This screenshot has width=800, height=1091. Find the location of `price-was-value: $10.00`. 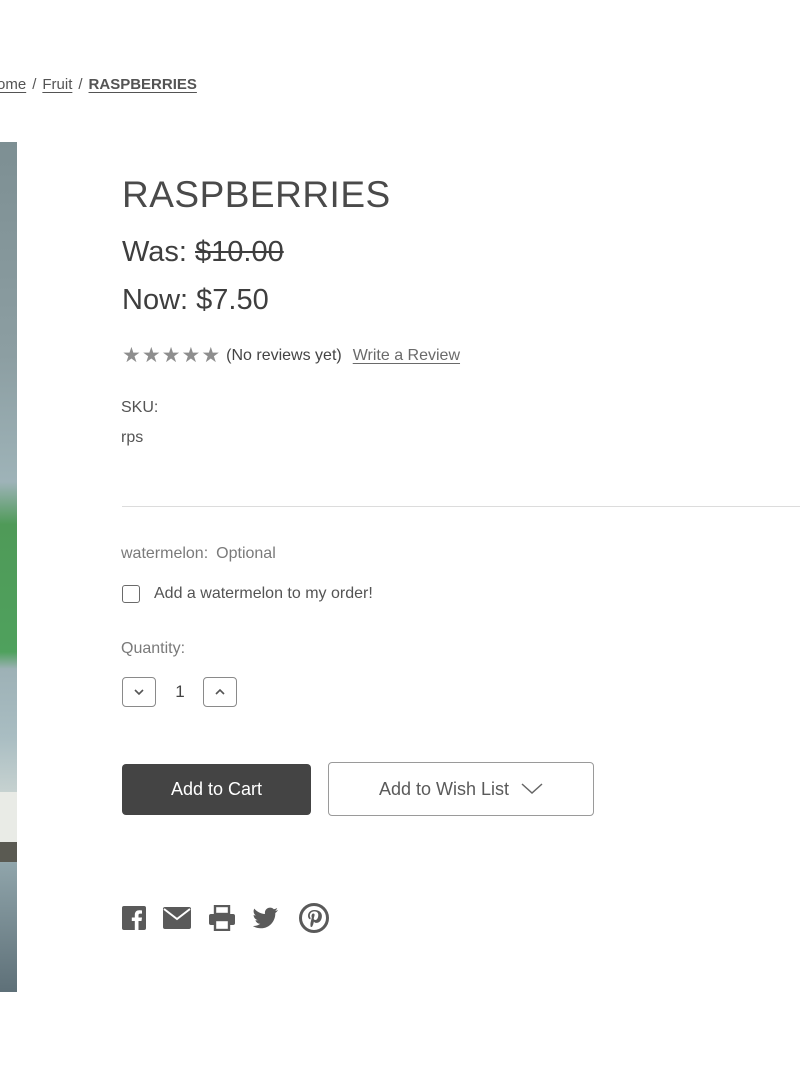

price-was-value: $10.00 is located at coordinates (239, 252).